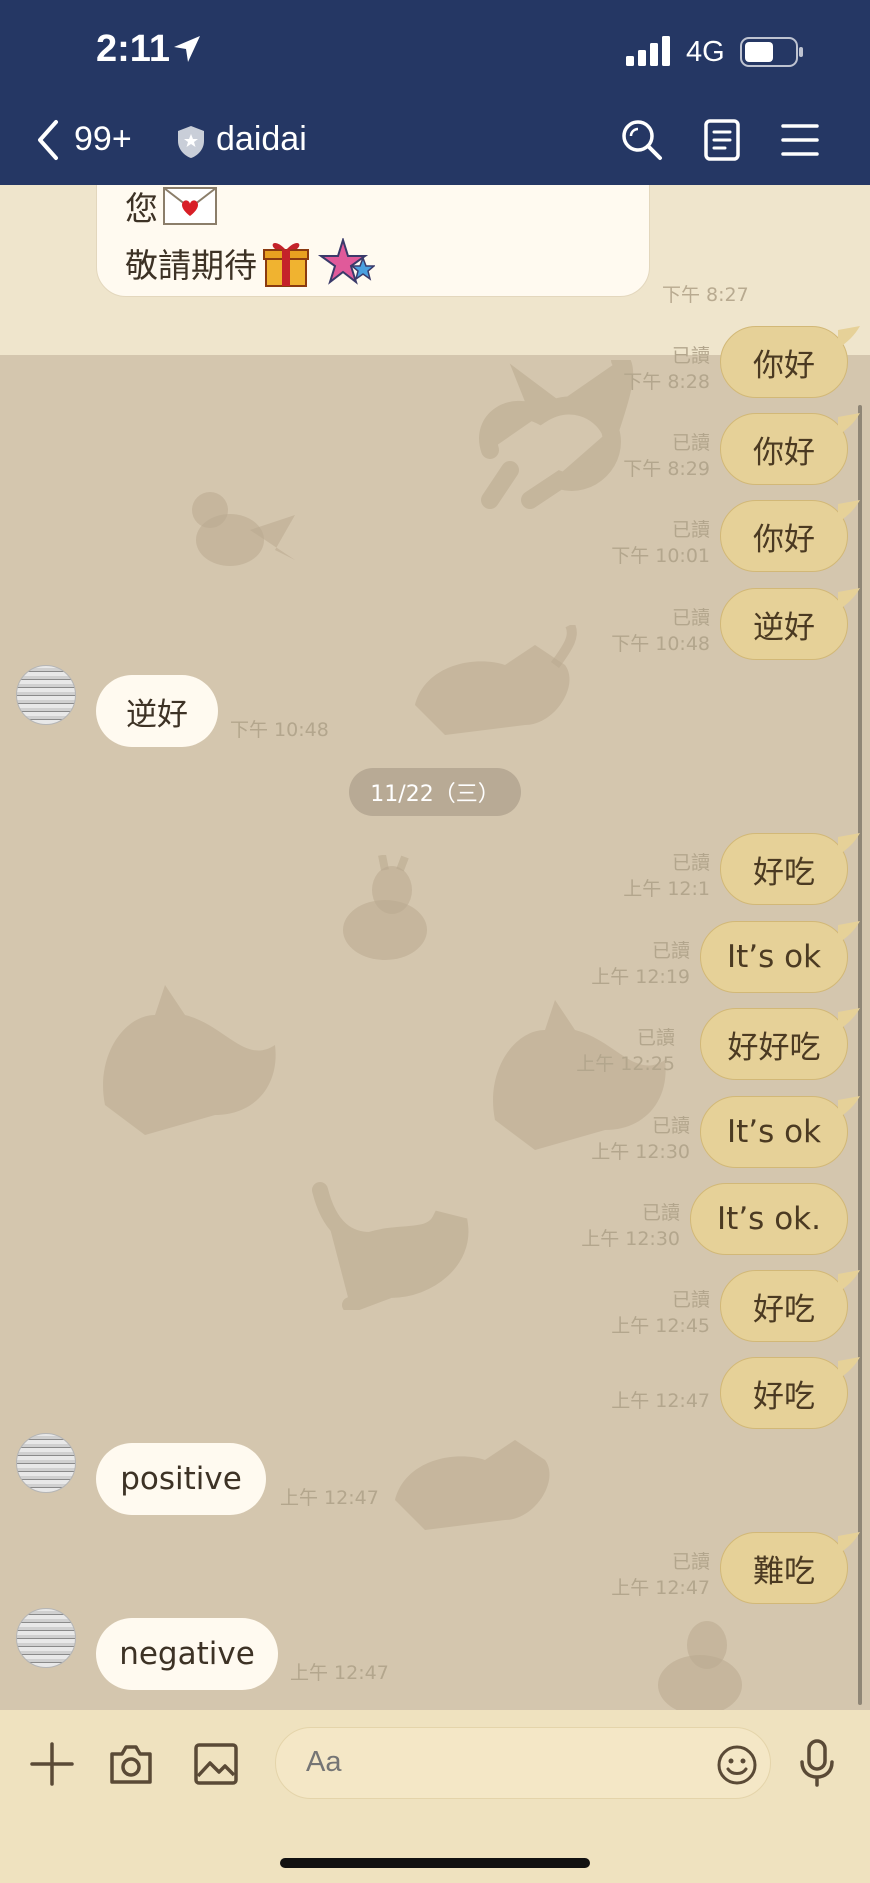 Image resolution: width=870 pixels, height=1883 pixels. Describe the element at coordinates (774, 1047) in the screenshot. I see `message-text: 好好吃` at that location.